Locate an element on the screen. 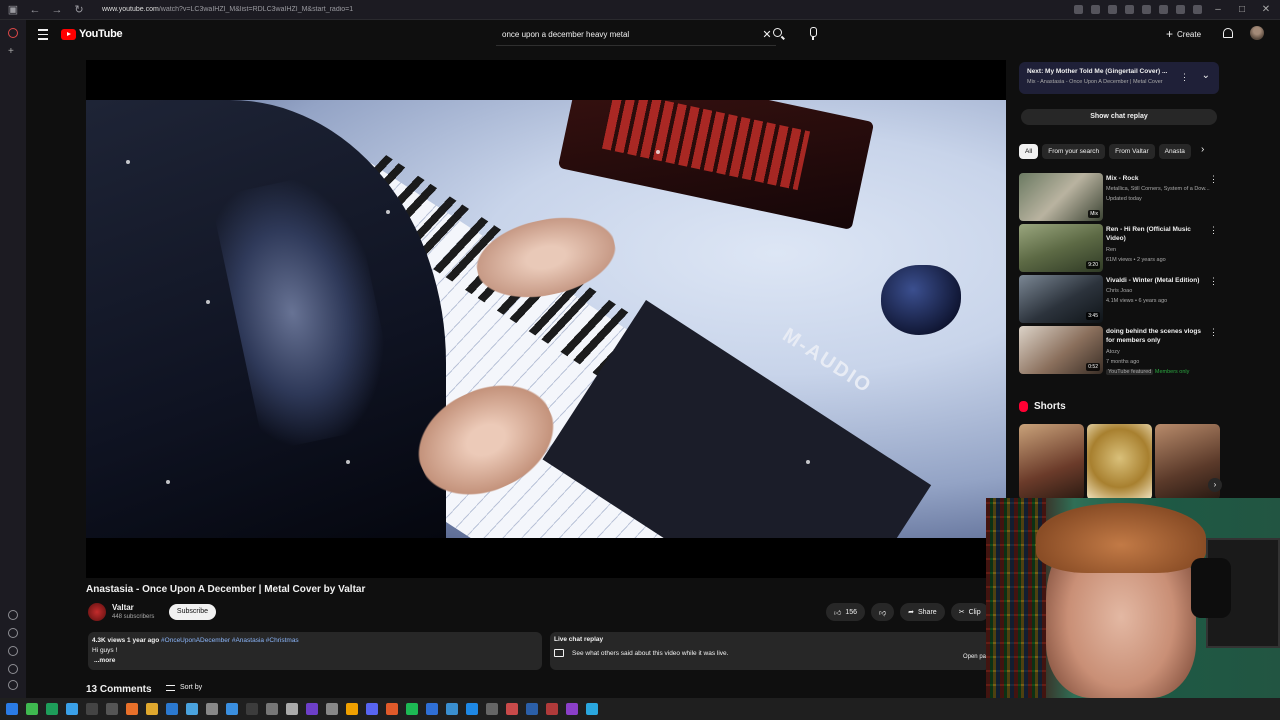 The height and width of the screenshot is (720, 1280). screenshot-icon is located at coordinates (1078, 9).